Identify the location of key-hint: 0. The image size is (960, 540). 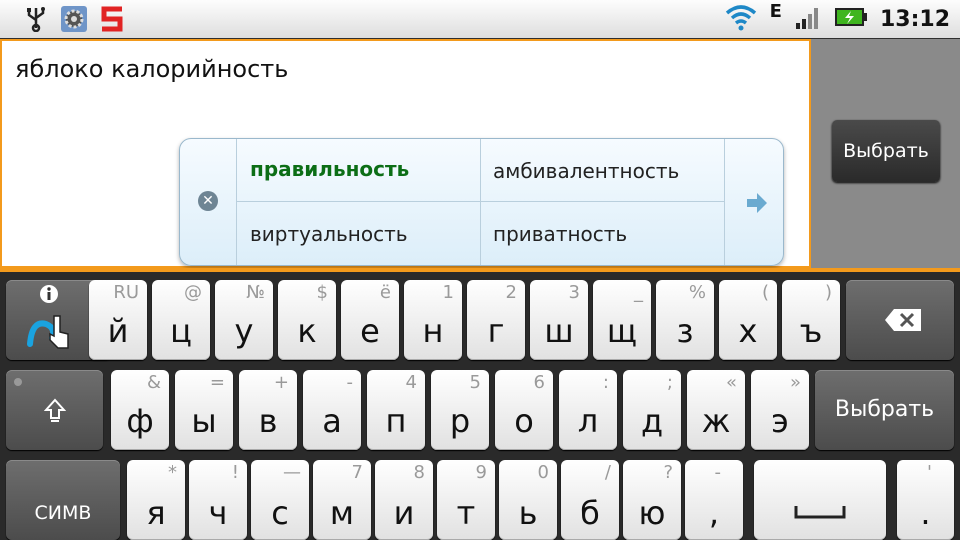
(543, 472).